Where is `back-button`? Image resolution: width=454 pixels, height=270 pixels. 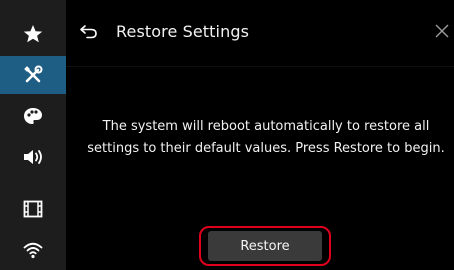
back-button is located at coordinates (89, 33).